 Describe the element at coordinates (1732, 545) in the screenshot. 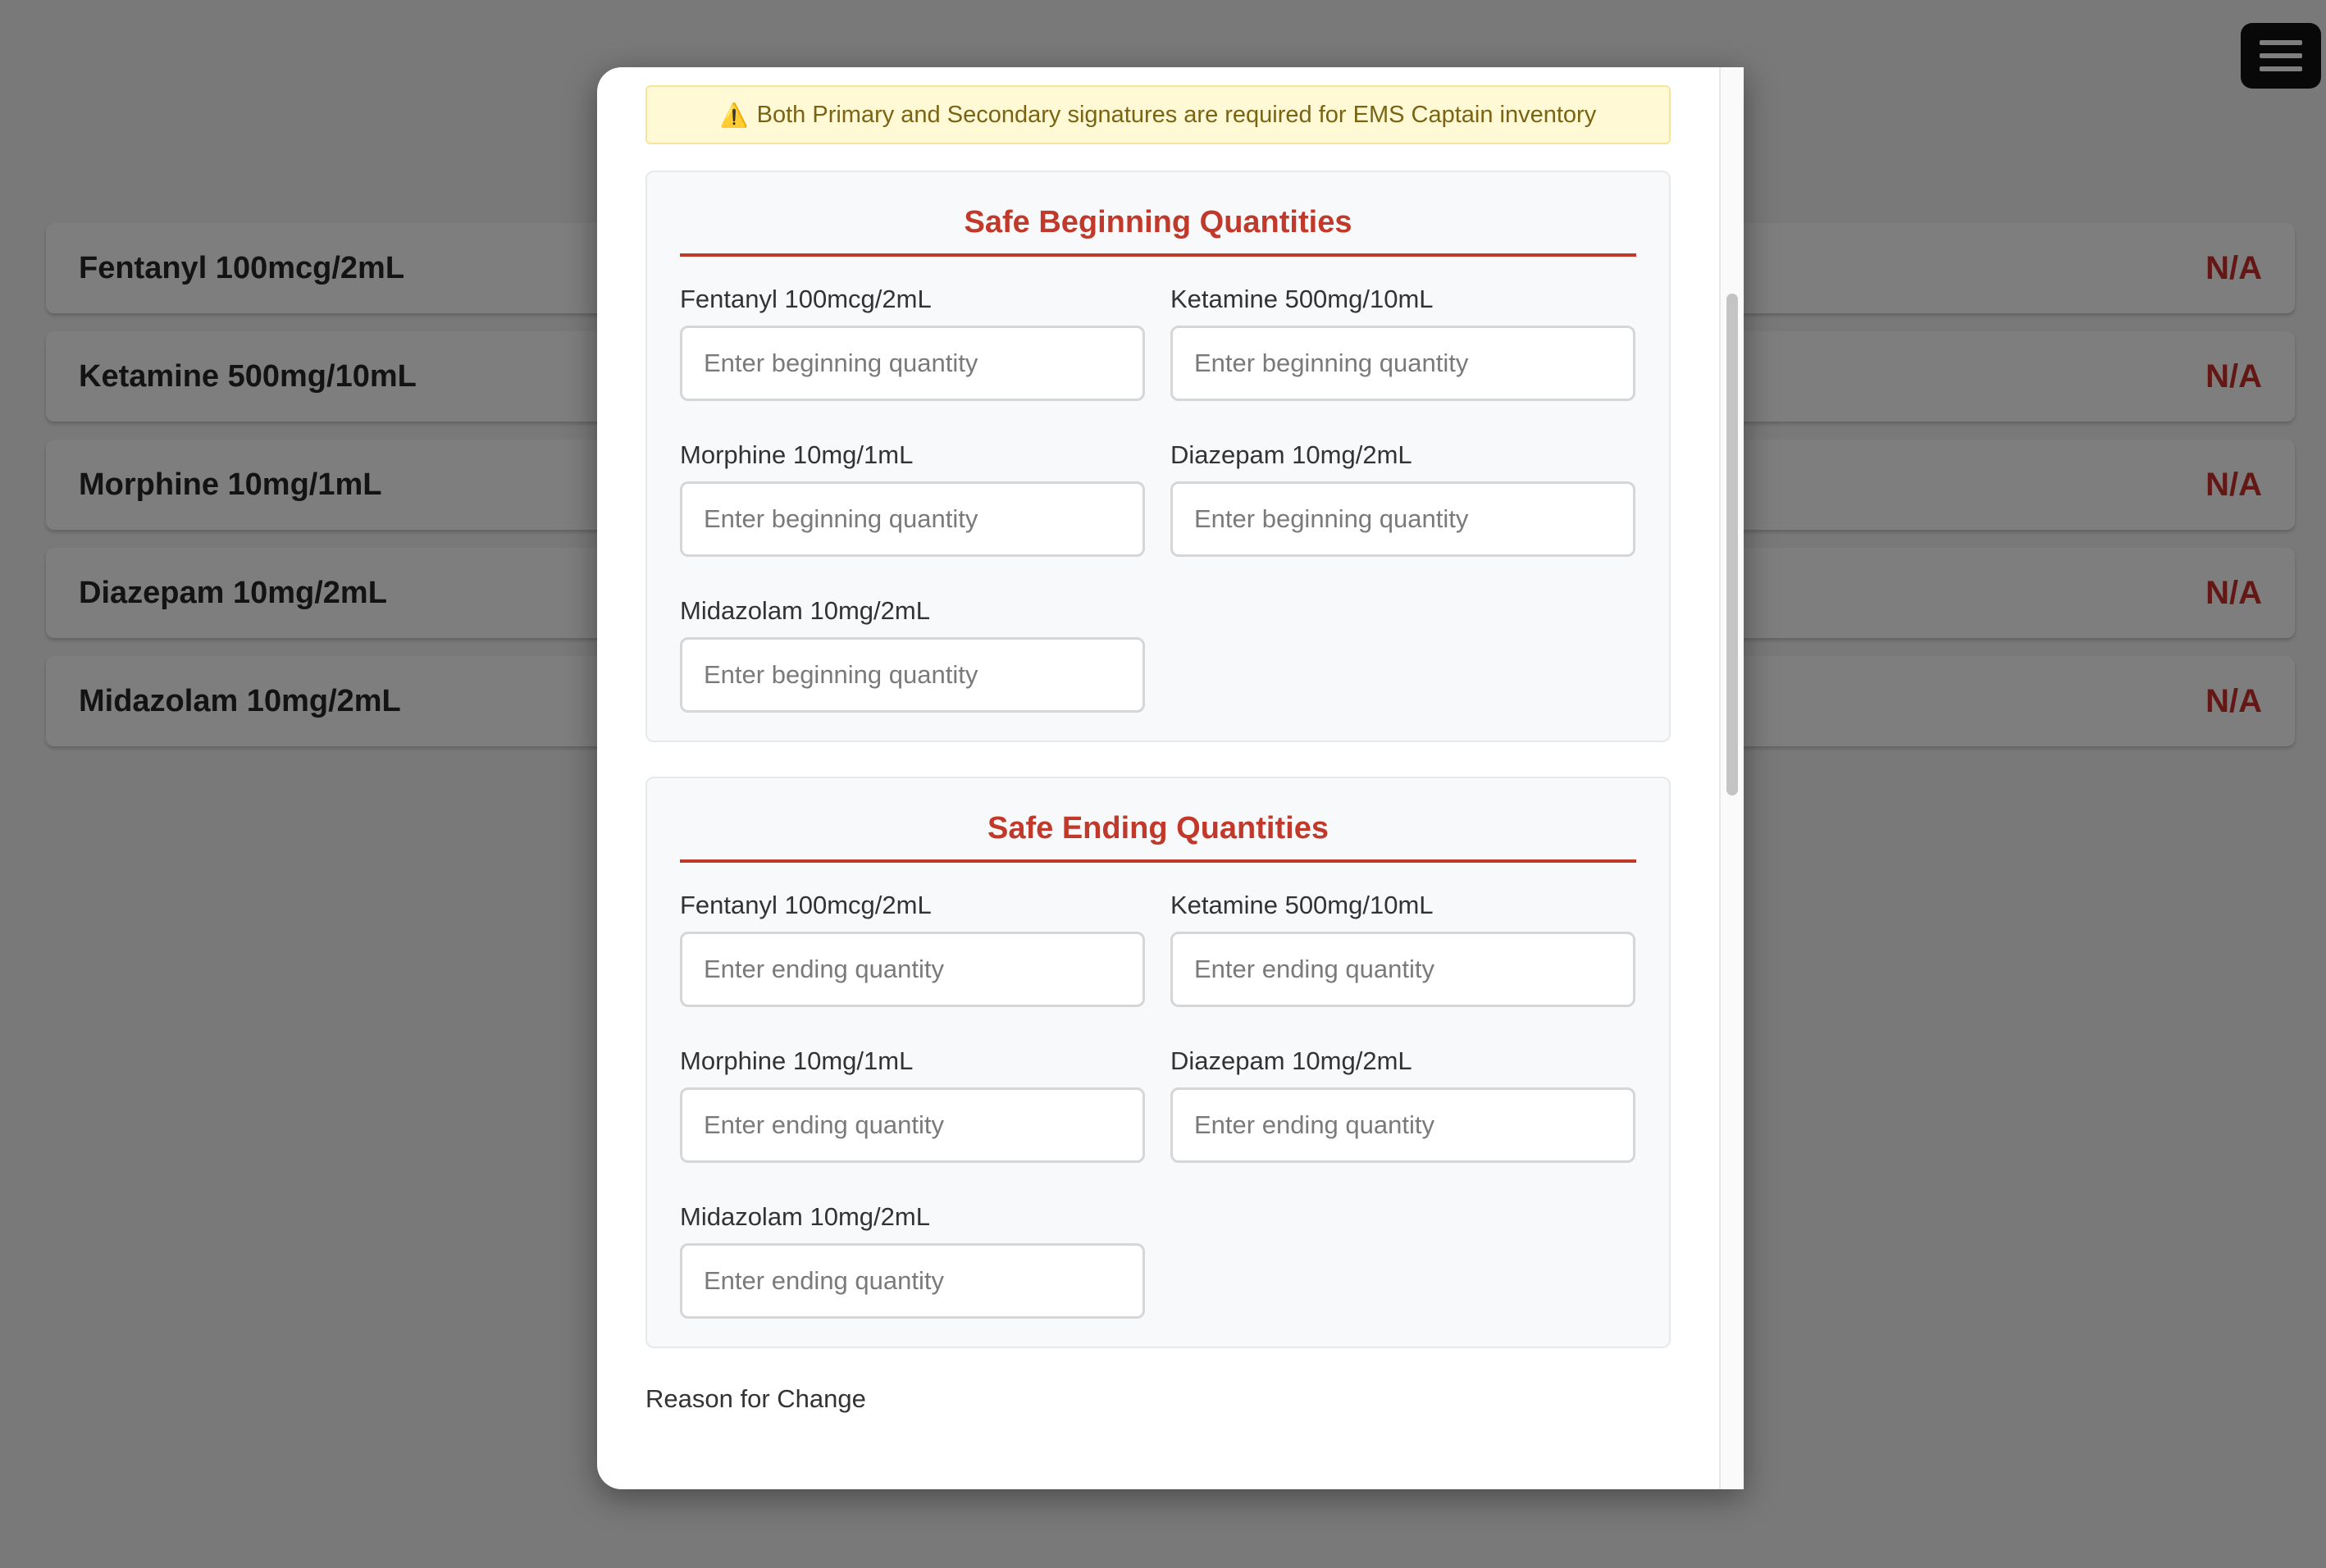

I see `scrollbar-thumb` at that location.